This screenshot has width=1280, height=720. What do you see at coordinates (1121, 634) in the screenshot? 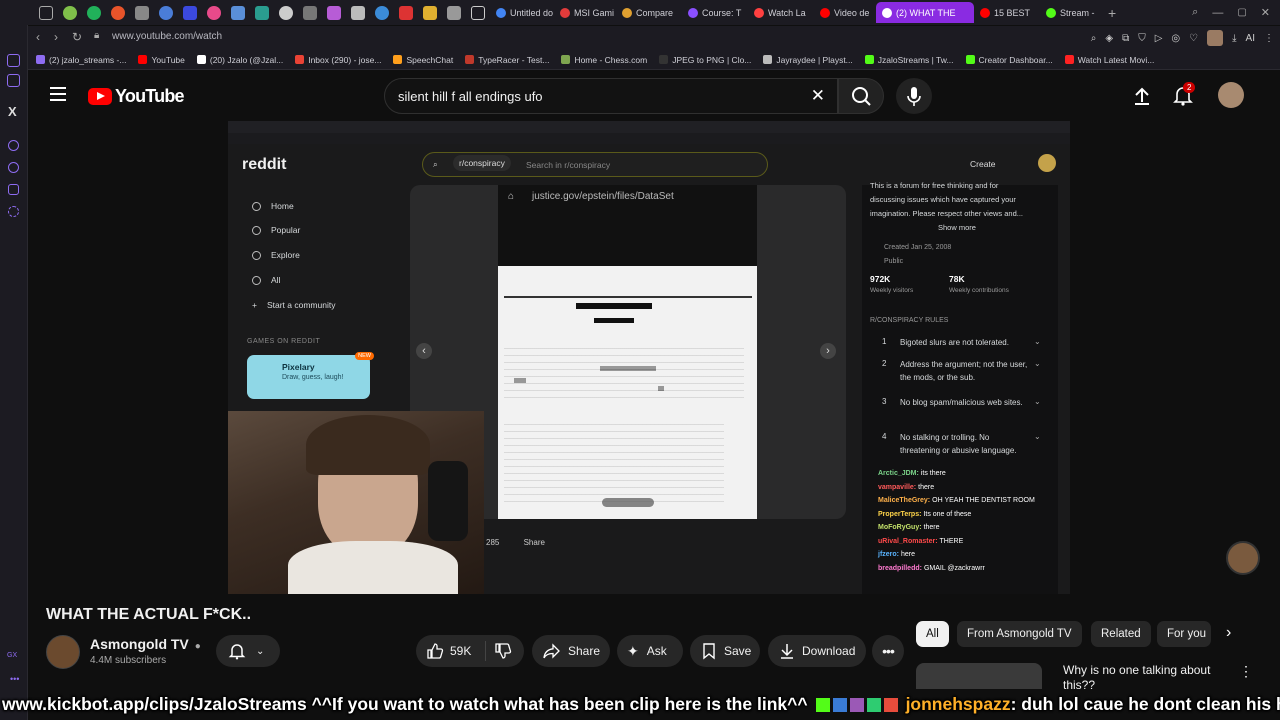
I see `chip-related: Related` at bounding box center [1121, 634].